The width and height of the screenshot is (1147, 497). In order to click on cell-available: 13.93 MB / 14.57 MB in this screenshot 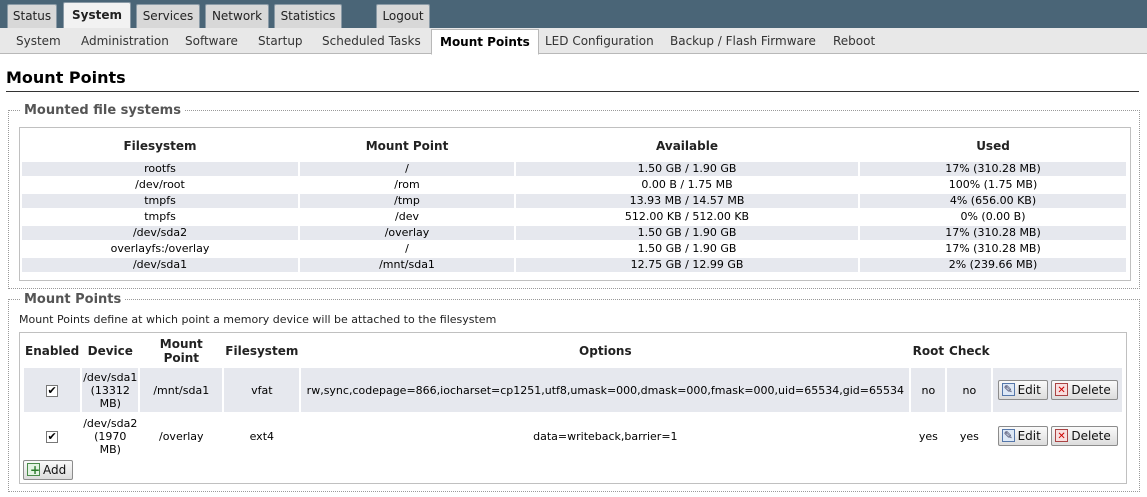, I will do `click(687, 201)`.